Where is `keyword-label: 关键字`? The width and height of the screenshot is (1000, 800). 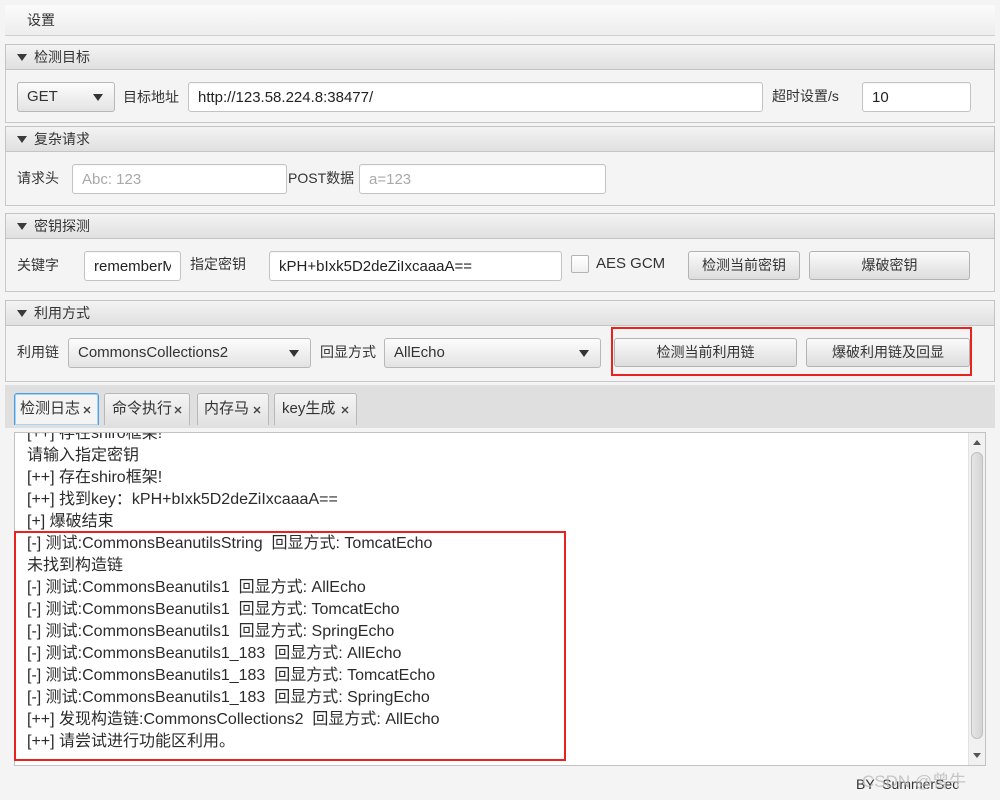
keyword-label: 关键字 is located at coordinates (38, 265).